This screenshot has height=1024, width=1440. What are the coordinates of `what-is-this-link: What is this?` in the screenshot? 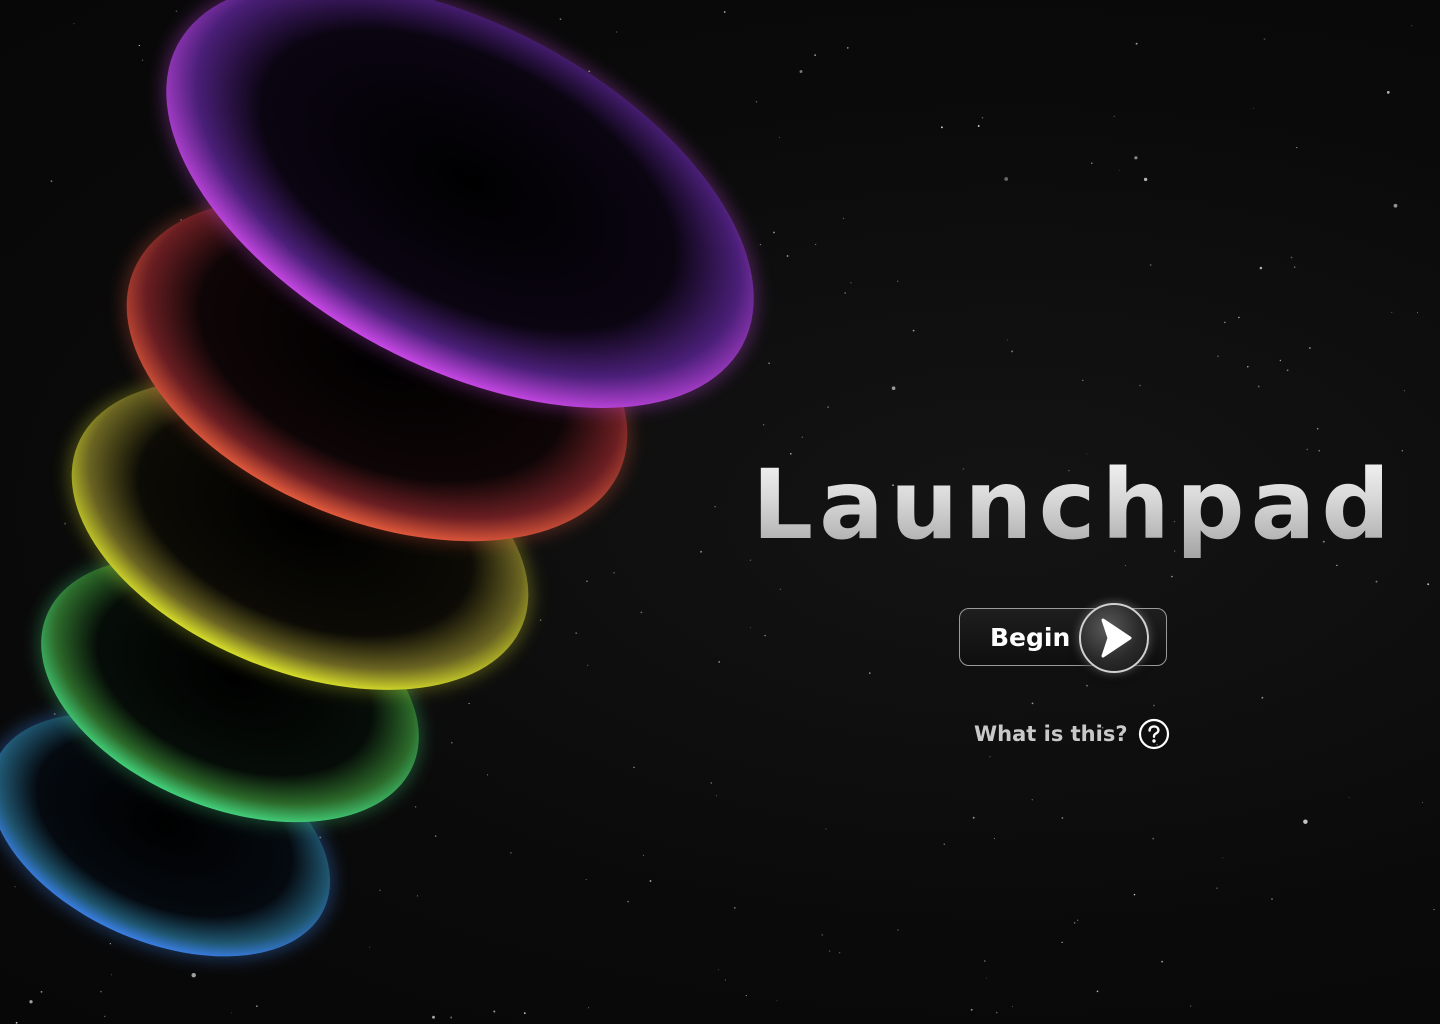 It's located at (1072, 734).